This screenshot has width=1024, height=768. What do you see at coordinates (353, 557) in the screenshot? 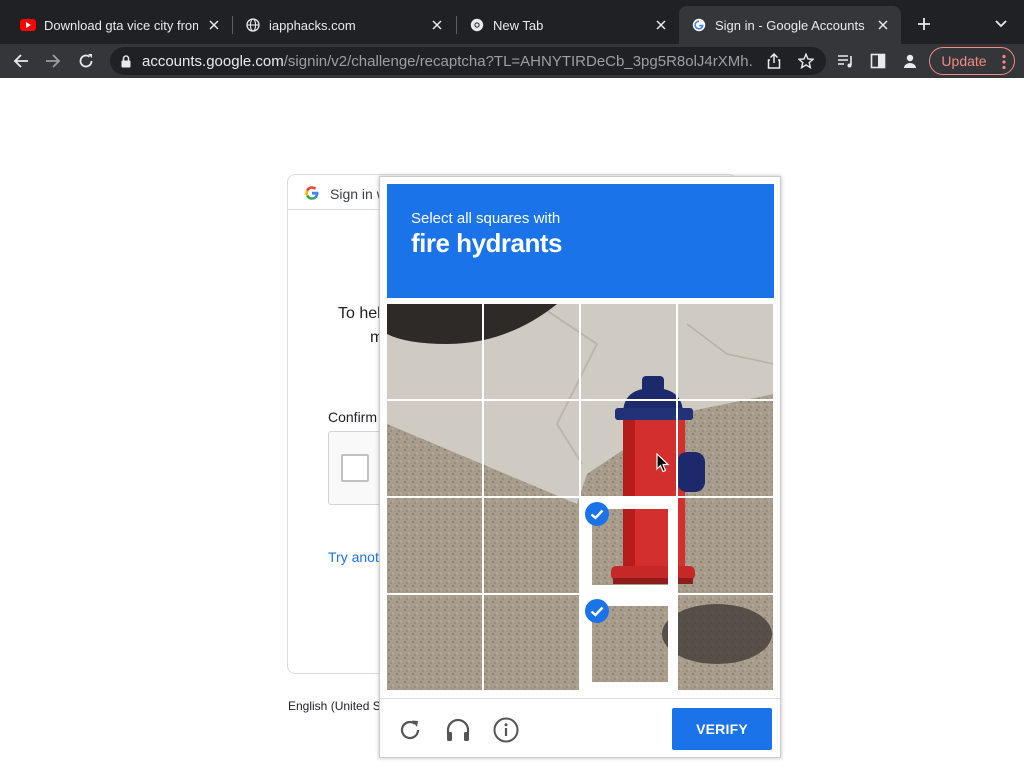
I see `try-another-way-link: Try anot` at bounding box center [353, 557].